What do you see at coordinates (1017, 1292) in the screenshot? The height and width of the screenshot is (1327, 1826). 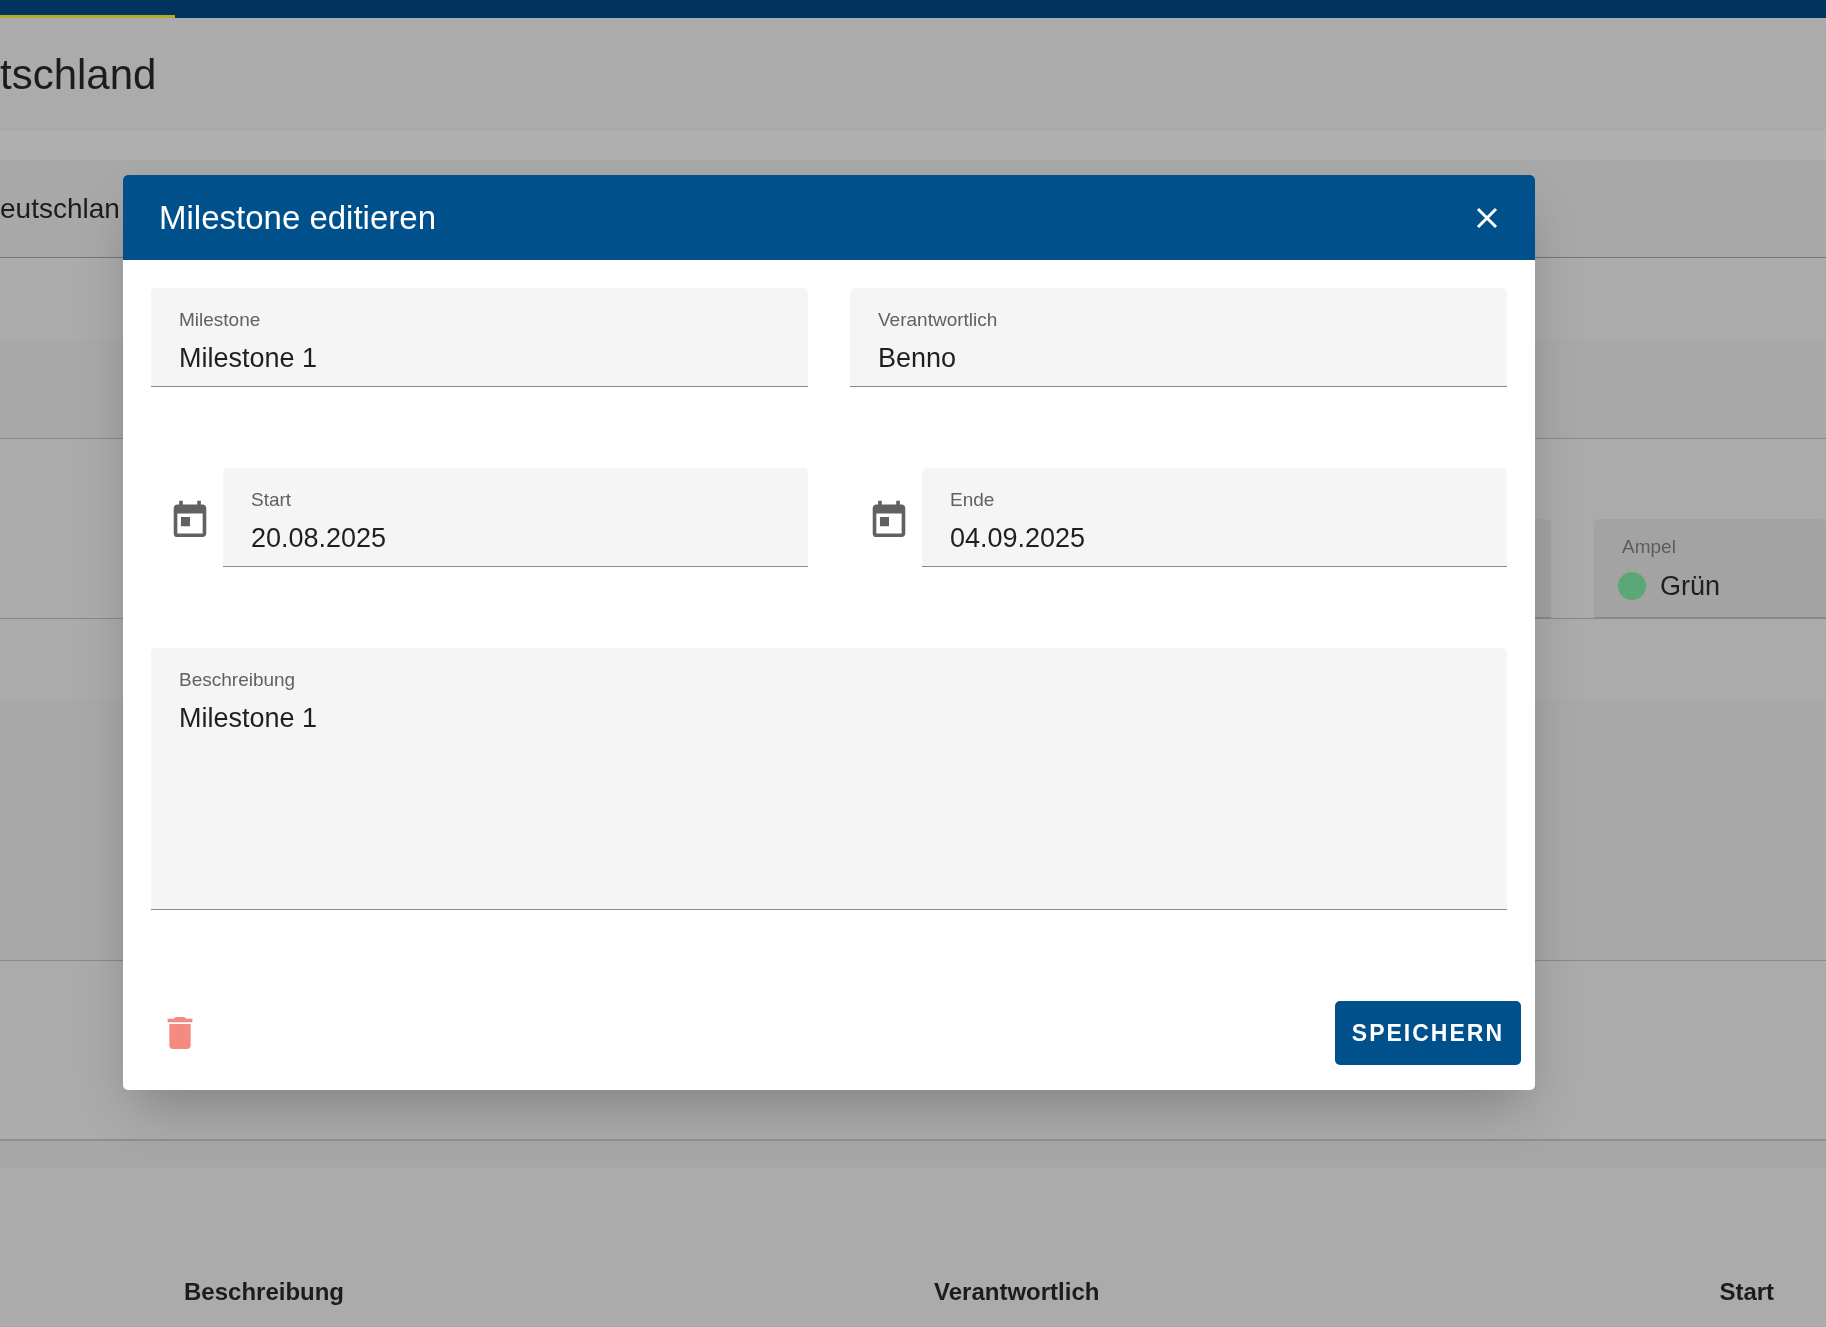 I see `column-header: Verantwortlich` at bounding box center [1017, 1292].